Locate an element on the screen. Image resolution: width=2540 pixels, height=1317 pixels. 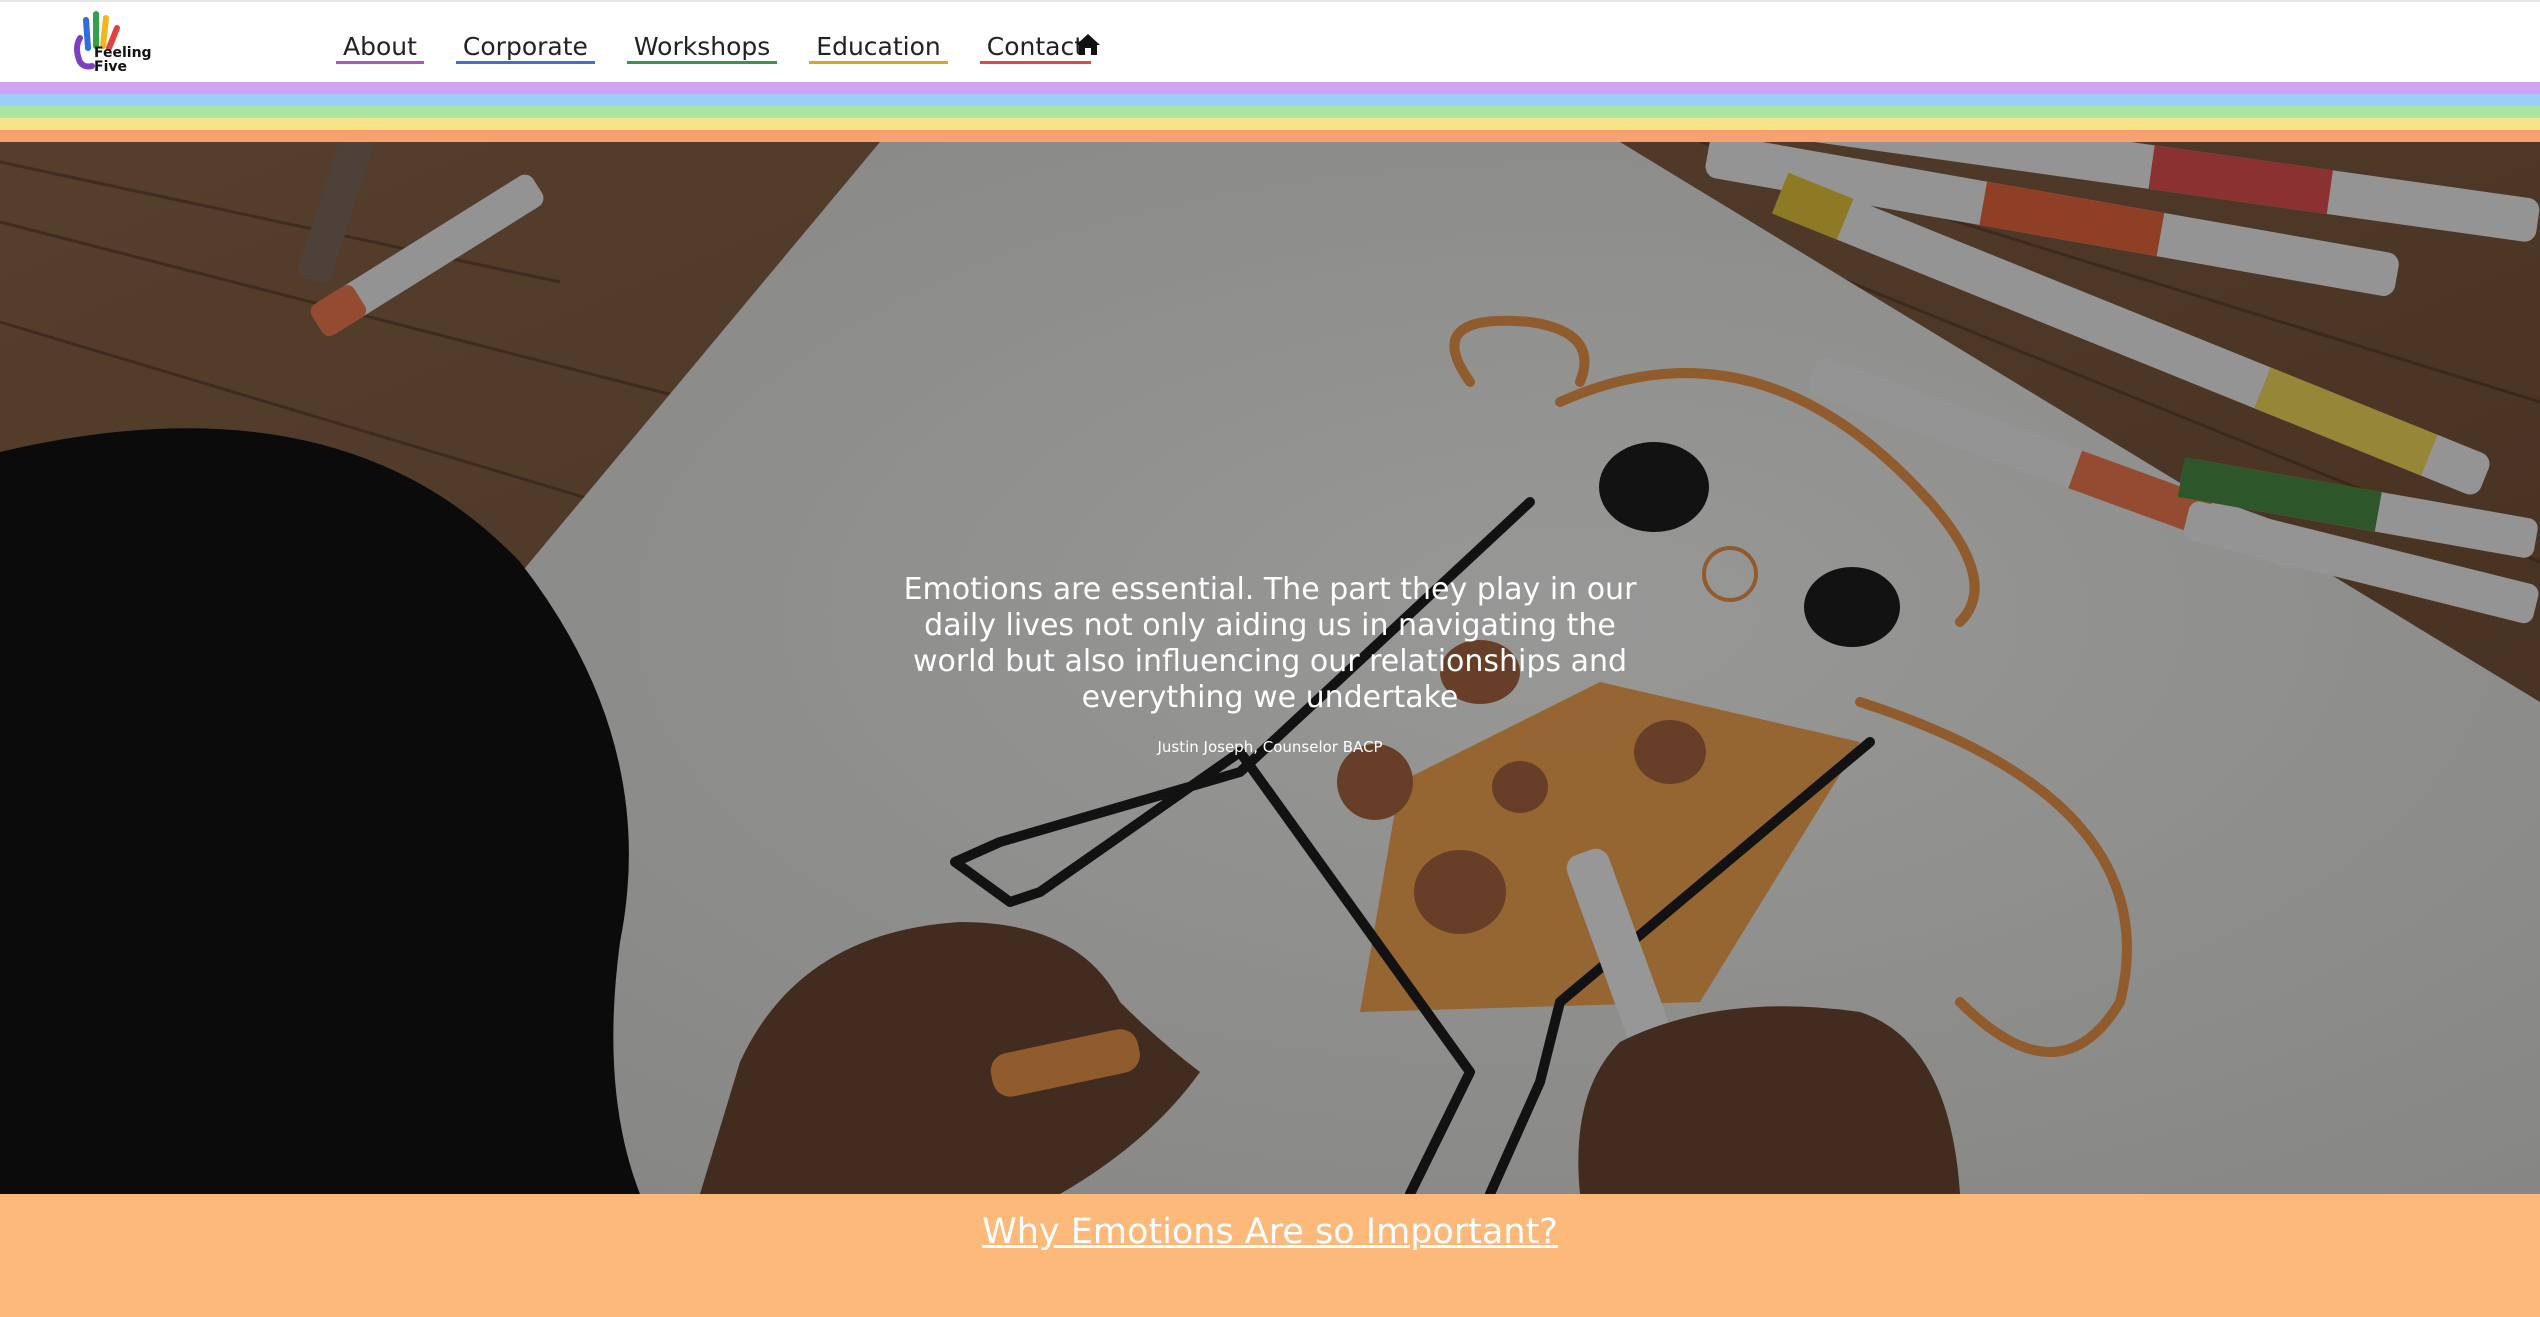
rainbow-stripe-green is located at coordinates (1270, 112).